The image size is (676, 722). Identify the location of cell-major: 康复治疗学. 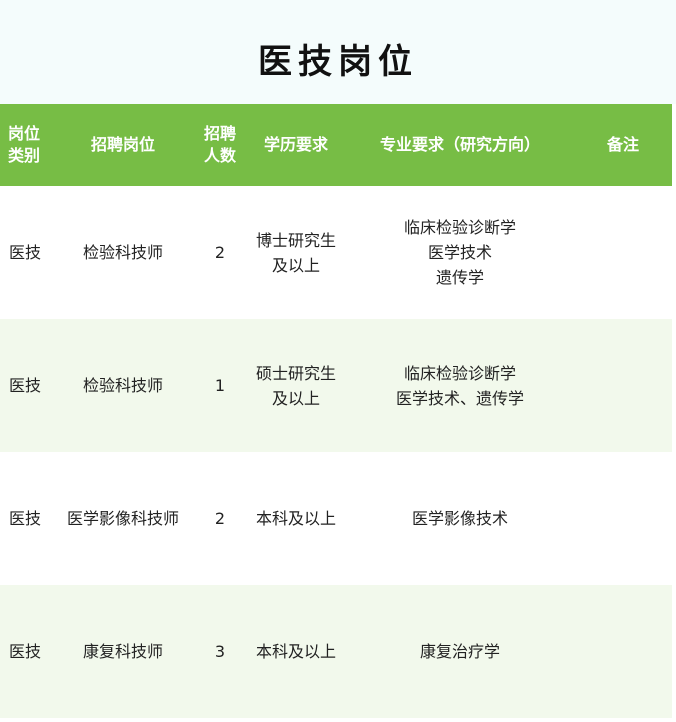
(459, 651).